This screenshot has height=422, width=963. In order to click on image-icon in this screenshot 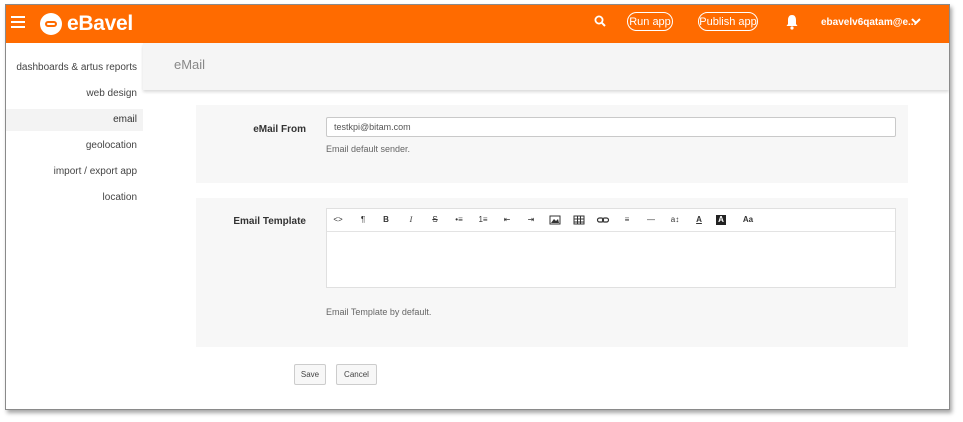, I will do `click(555, 220)`.